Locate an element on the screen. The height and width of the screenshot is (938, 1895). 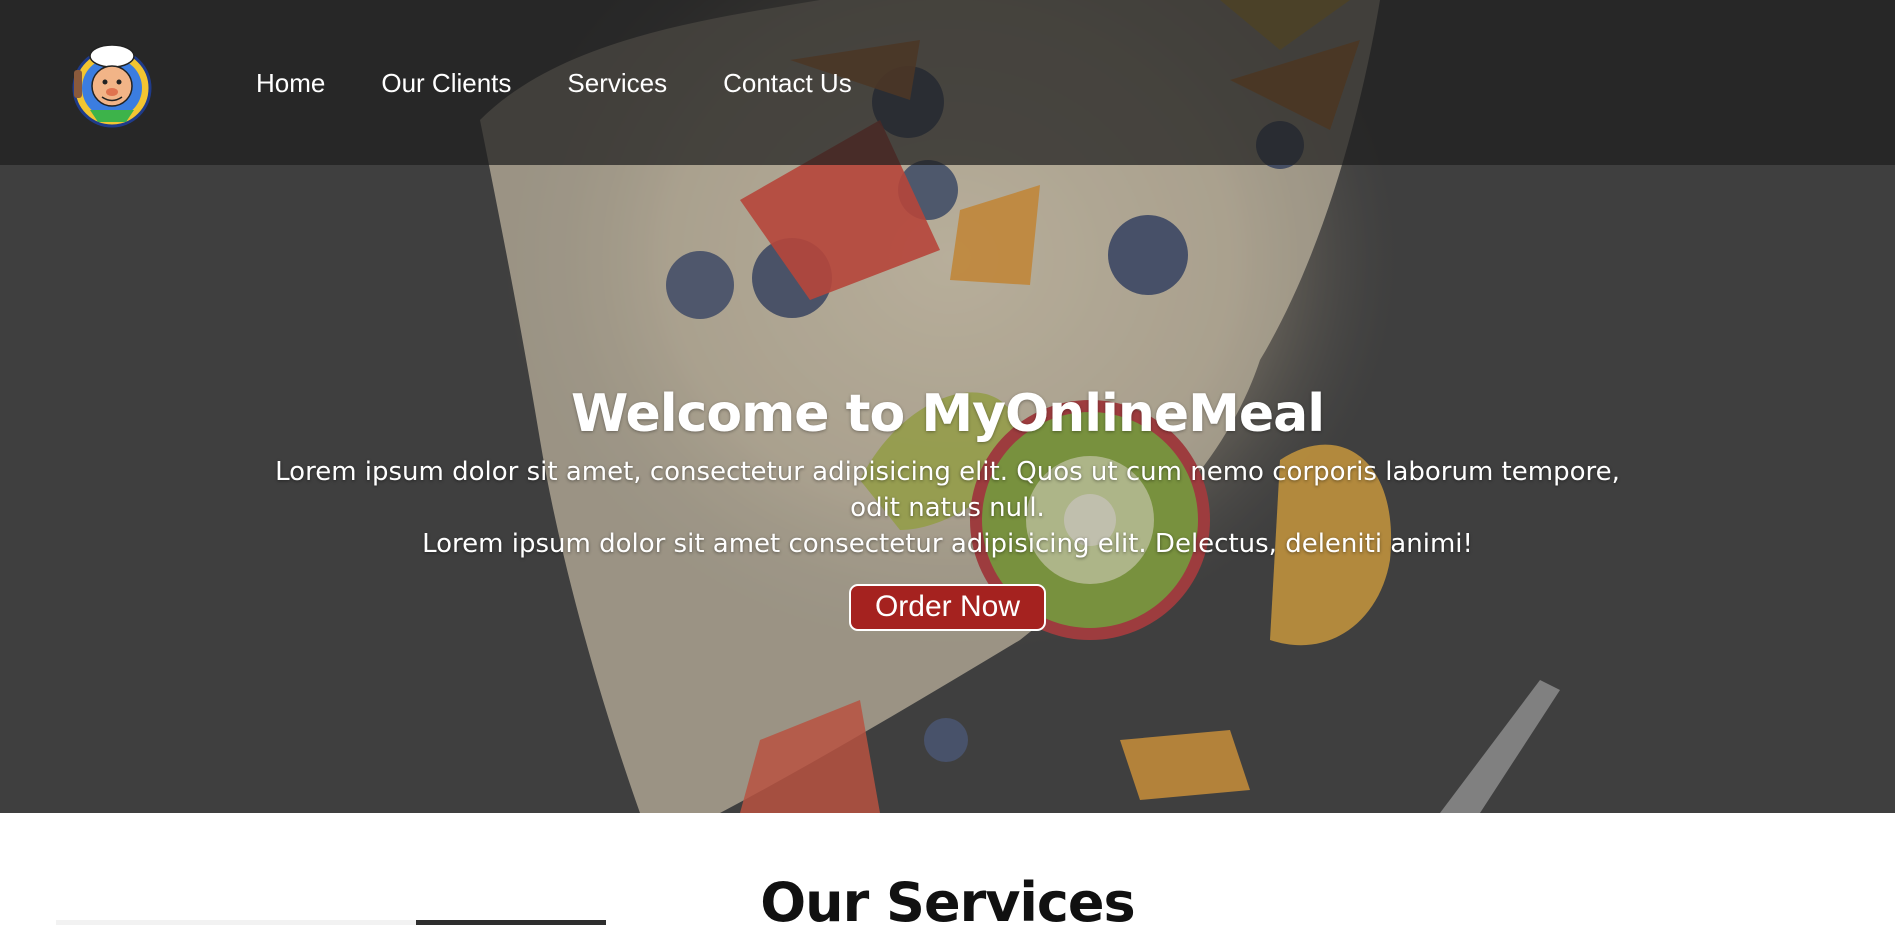
services-title: Our Services is located at coordinates (947, 902).